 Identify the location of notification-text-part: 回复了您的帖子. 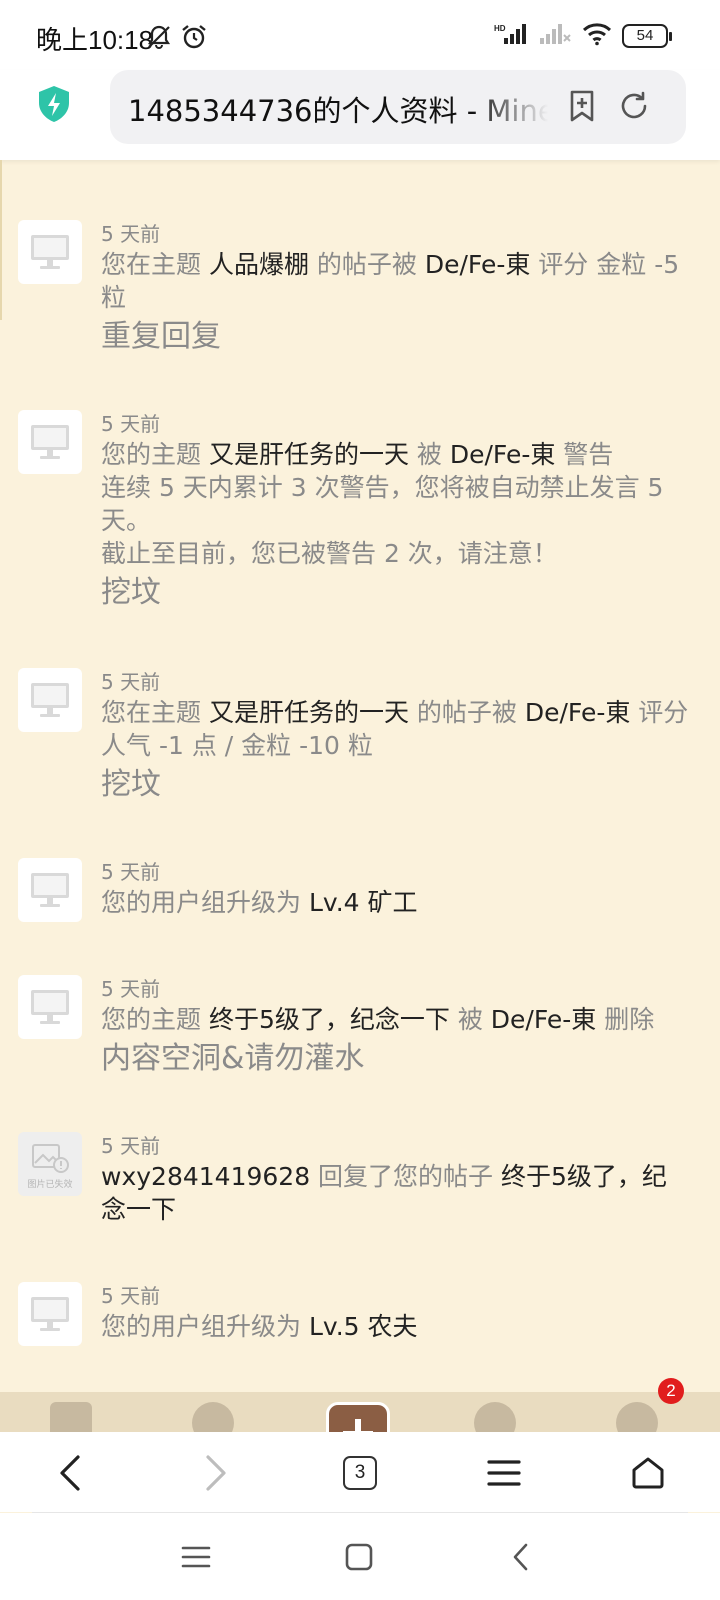
(406, 1176).